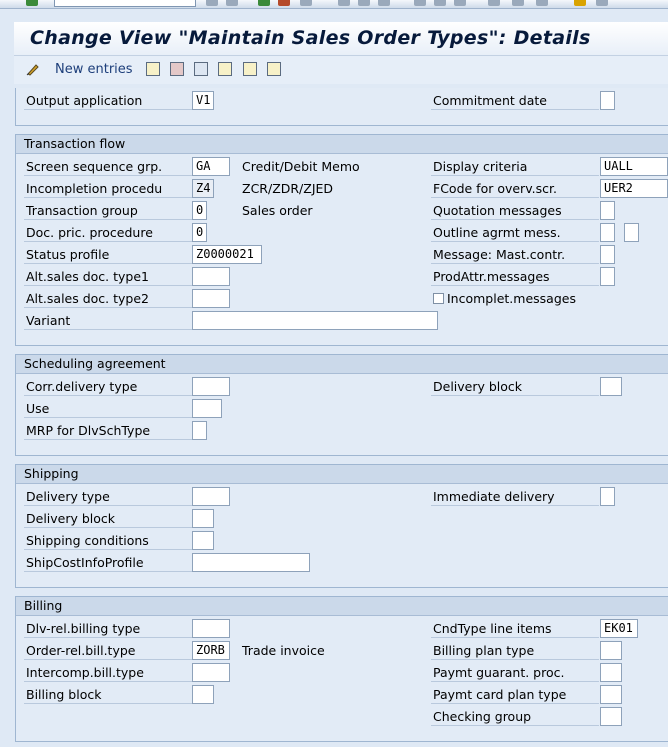 This screenshot has width=668, height=747. What do you see at coordinates (108, 298) in the screenshot?
I see `alt-sales-doc-type2-label: Alt.sales doc. type2` at bounding box center [108, 298].